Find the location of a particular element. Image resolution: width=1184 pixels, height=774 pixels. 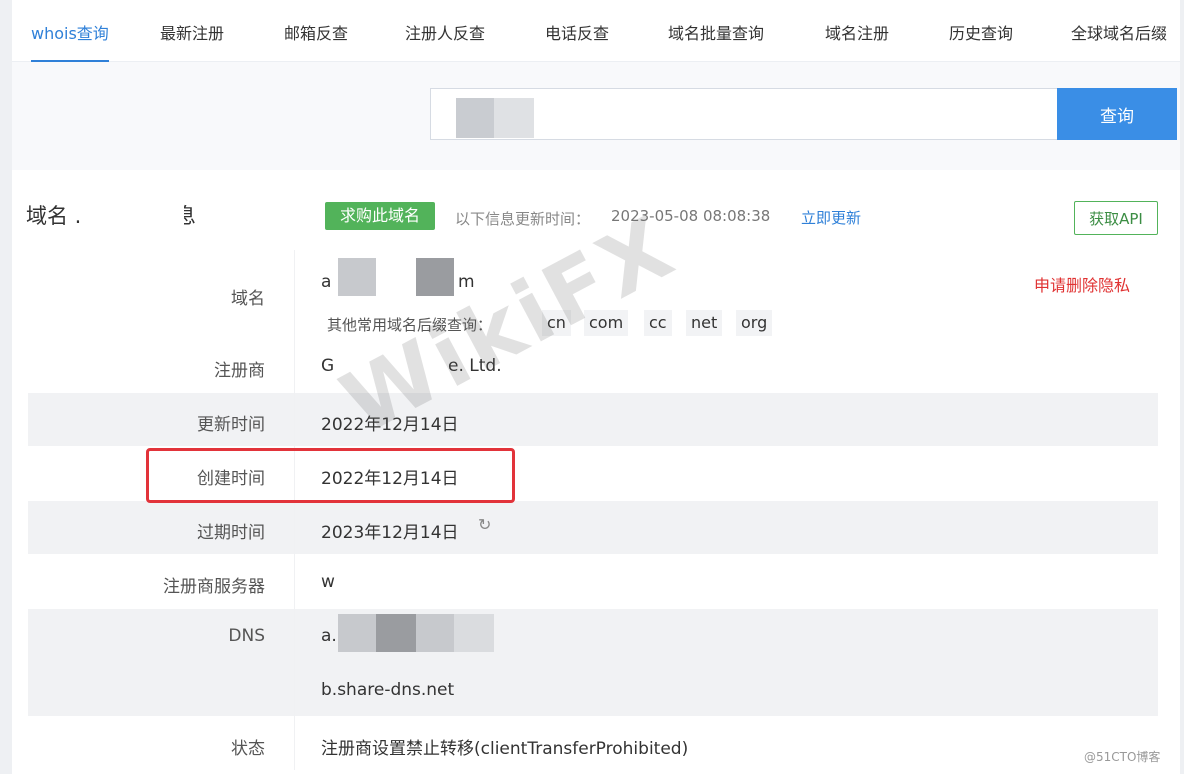

updated-time-value: 2022年12月14日 is located at coordinates (390, 425).